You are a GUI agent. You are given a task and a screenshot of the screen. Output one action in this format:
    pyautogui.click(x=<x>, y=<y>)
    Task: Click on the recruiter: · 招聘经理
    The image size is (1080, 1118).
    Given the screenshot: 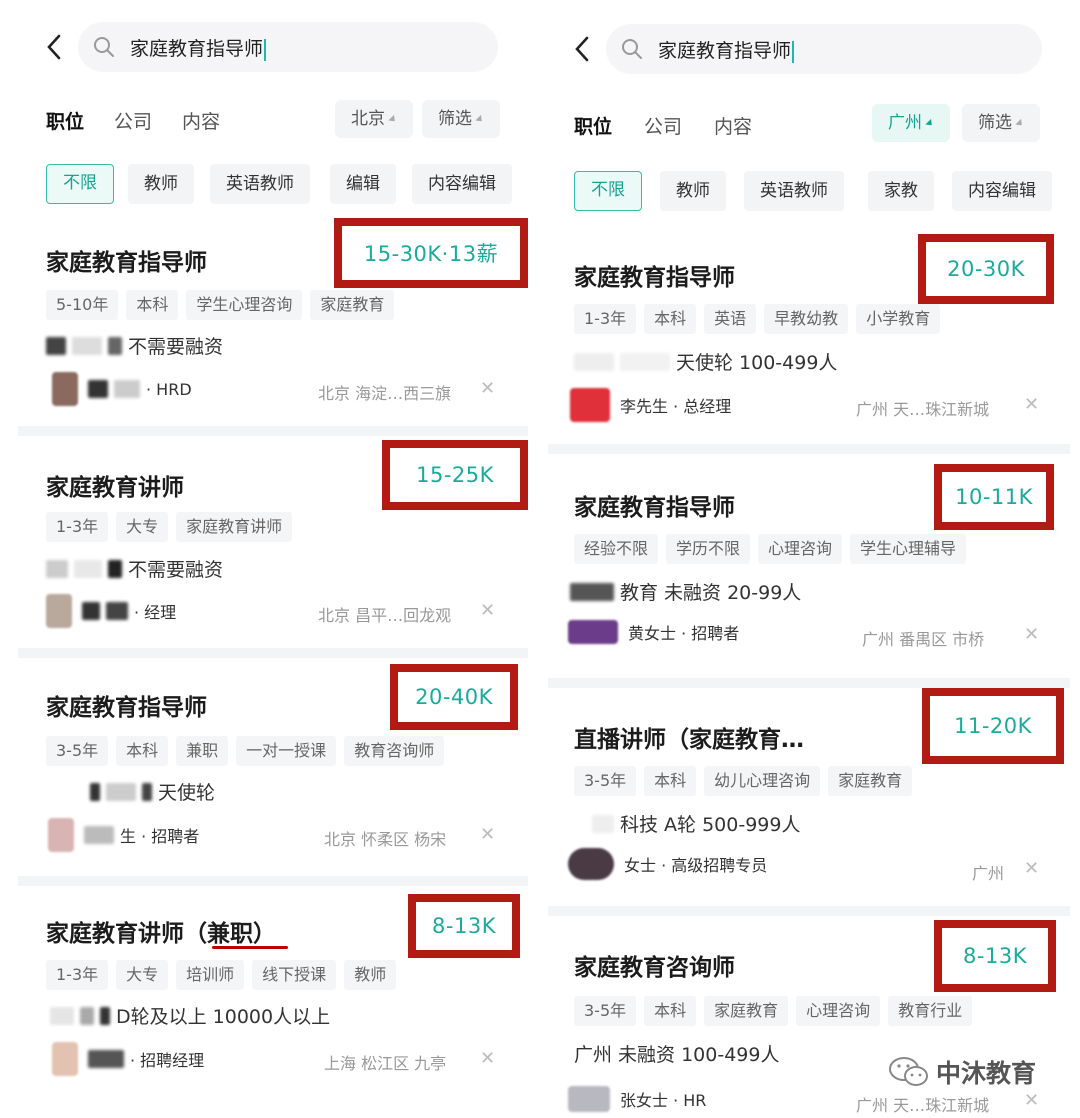 What is the action you would take?
    pyautogui.click(x=128, y=1059)
    